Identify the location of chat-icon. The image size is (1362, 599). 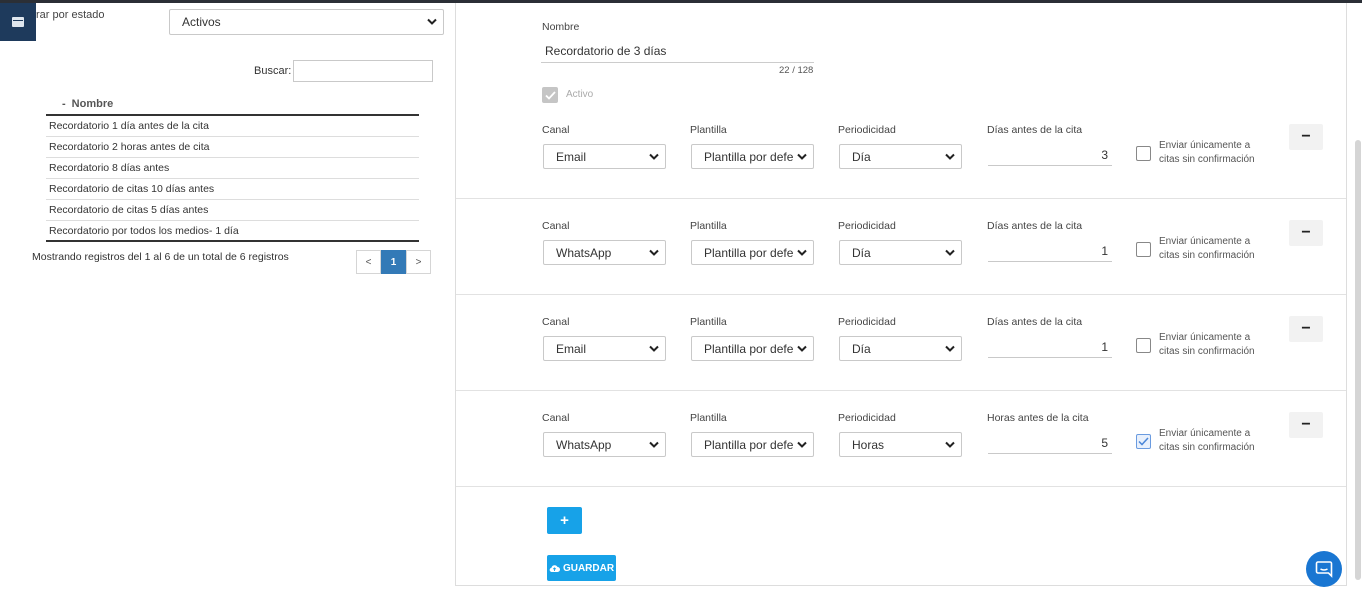
(1324, 569).